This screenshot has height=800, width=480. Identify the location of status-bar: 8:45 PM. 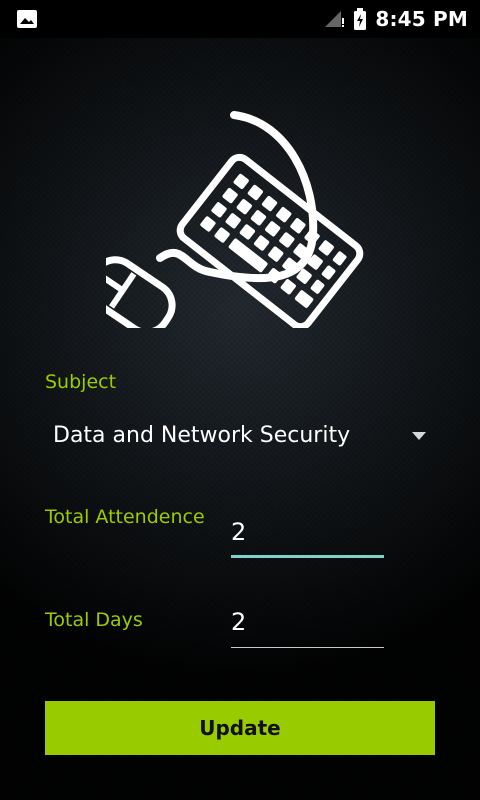
(240, 19).